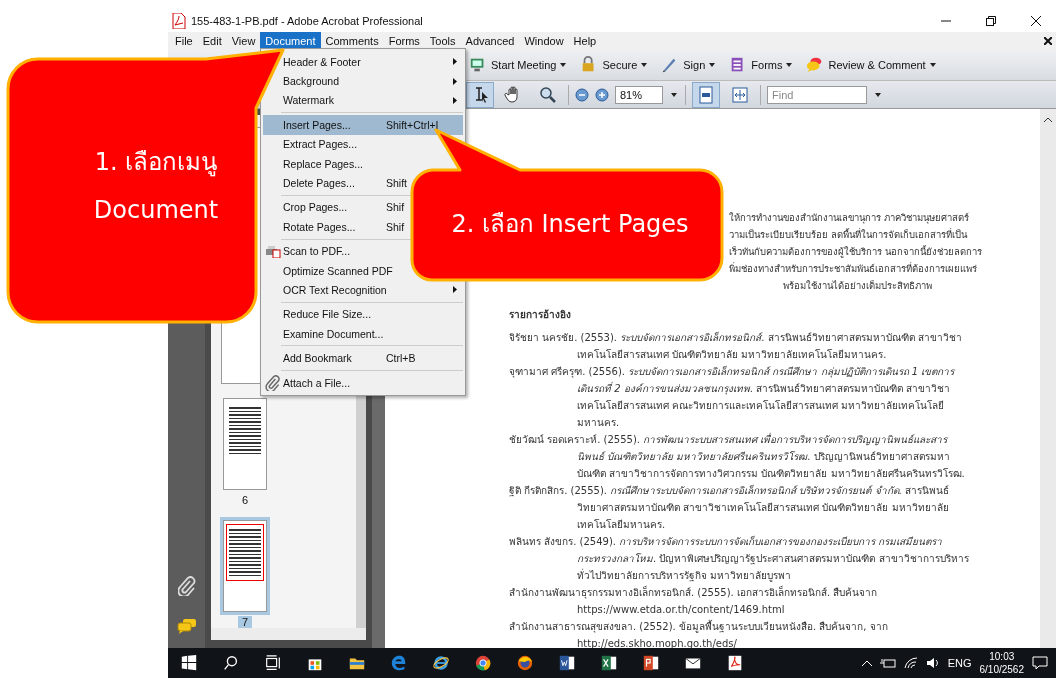  I want to click on menu-bar-item: Comments, so click(352, 41).